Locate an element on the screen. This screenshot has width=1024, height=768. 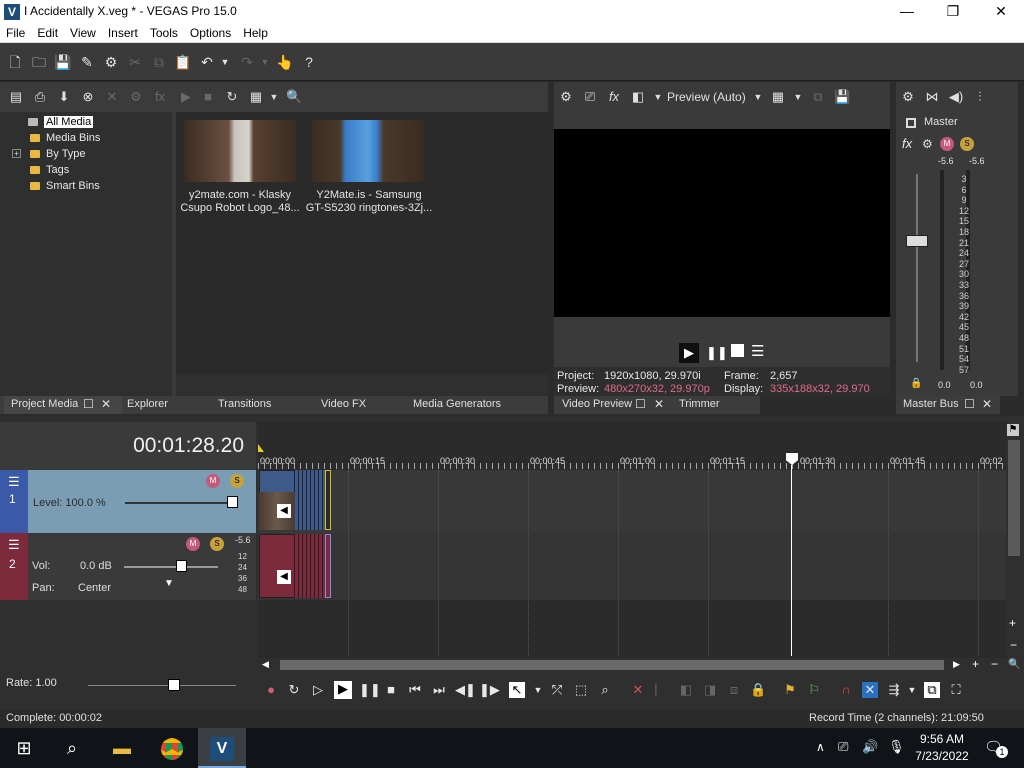
next-frame-icon: ❚▶ is located at coordinates (489, 690).